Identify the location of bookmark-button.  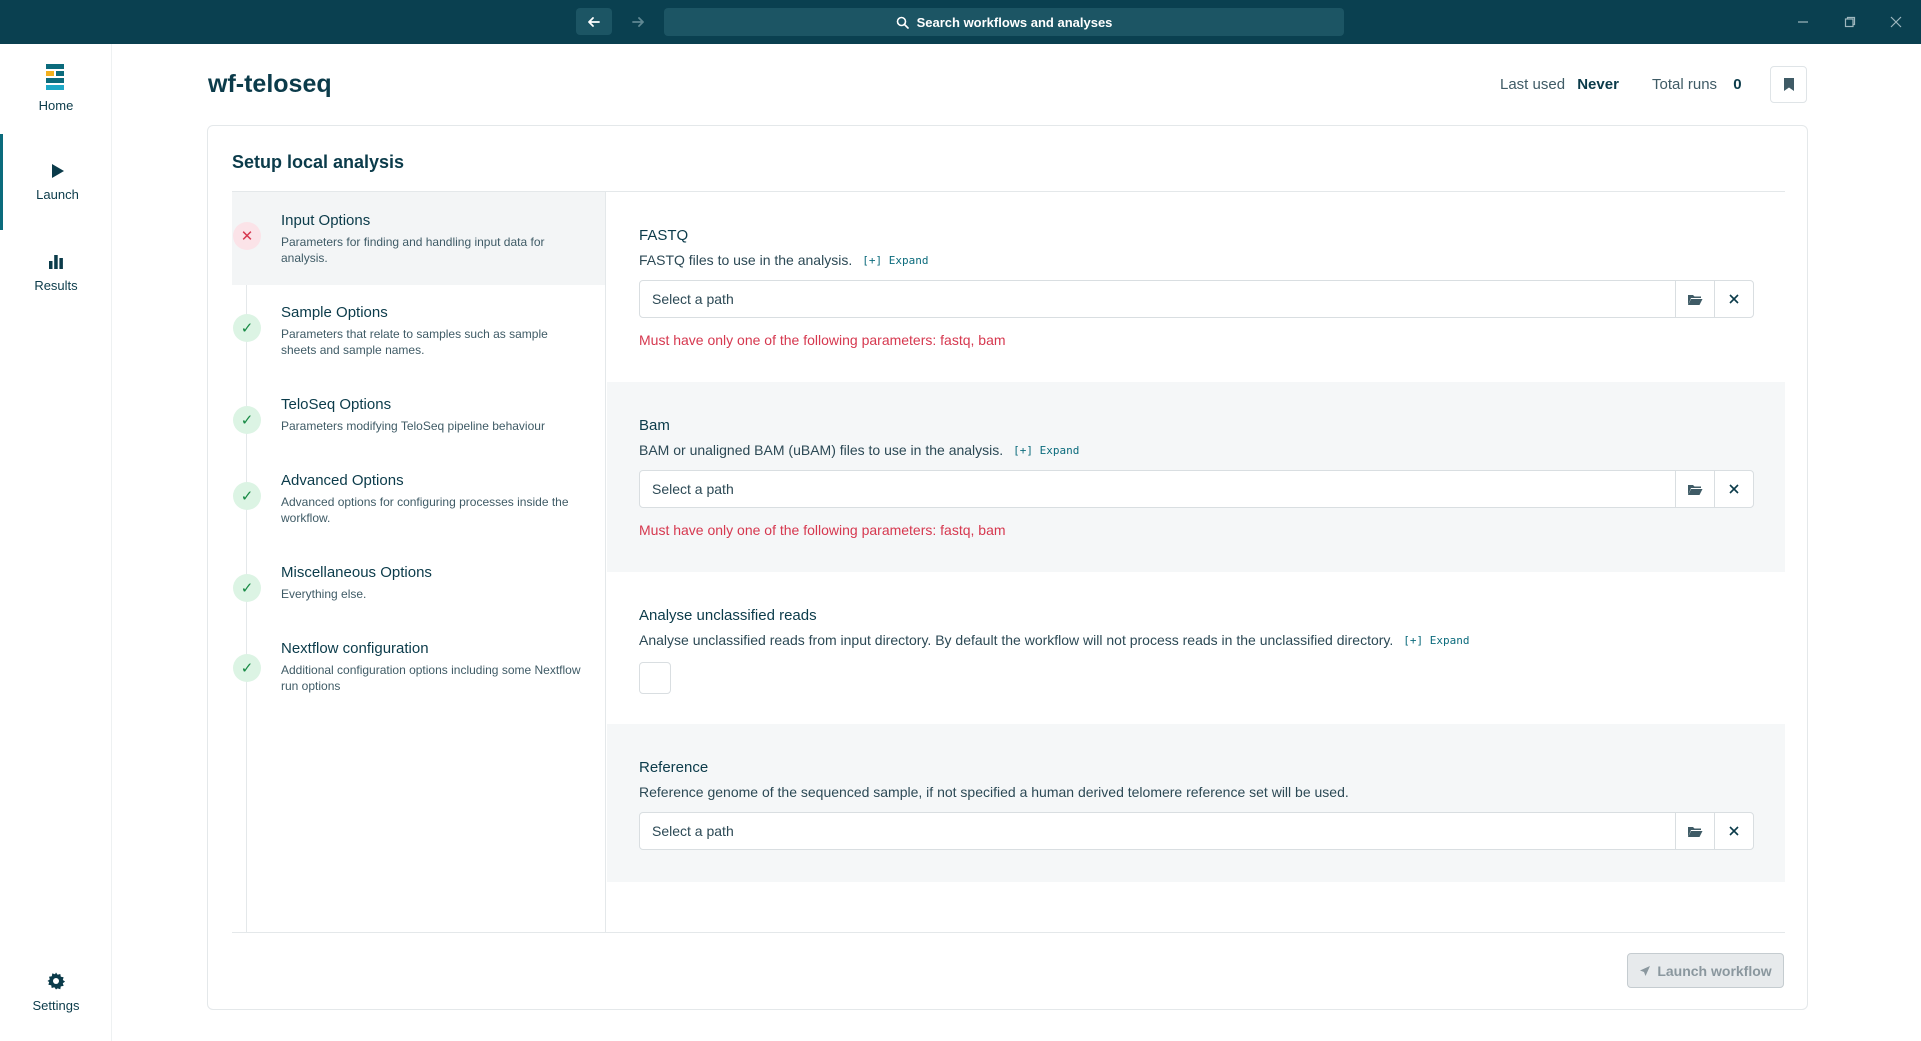
(1788, 84).